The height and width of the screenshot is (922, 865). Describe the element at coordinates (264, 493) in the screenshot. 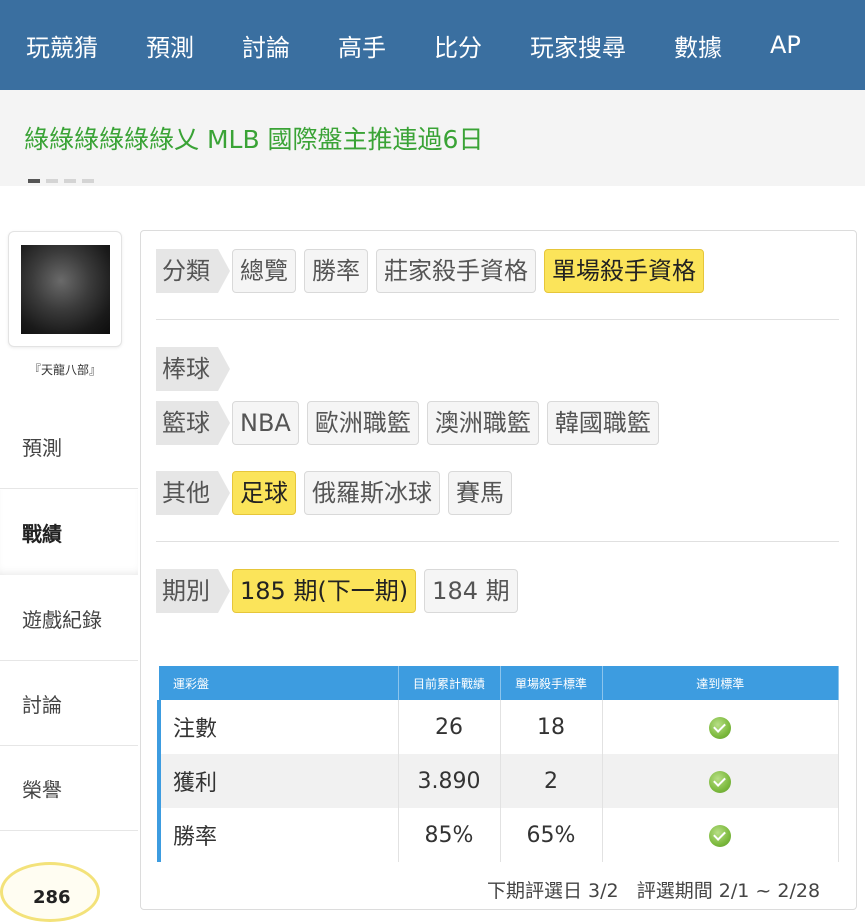

I see `other-option-soccer: 足球` at that location.